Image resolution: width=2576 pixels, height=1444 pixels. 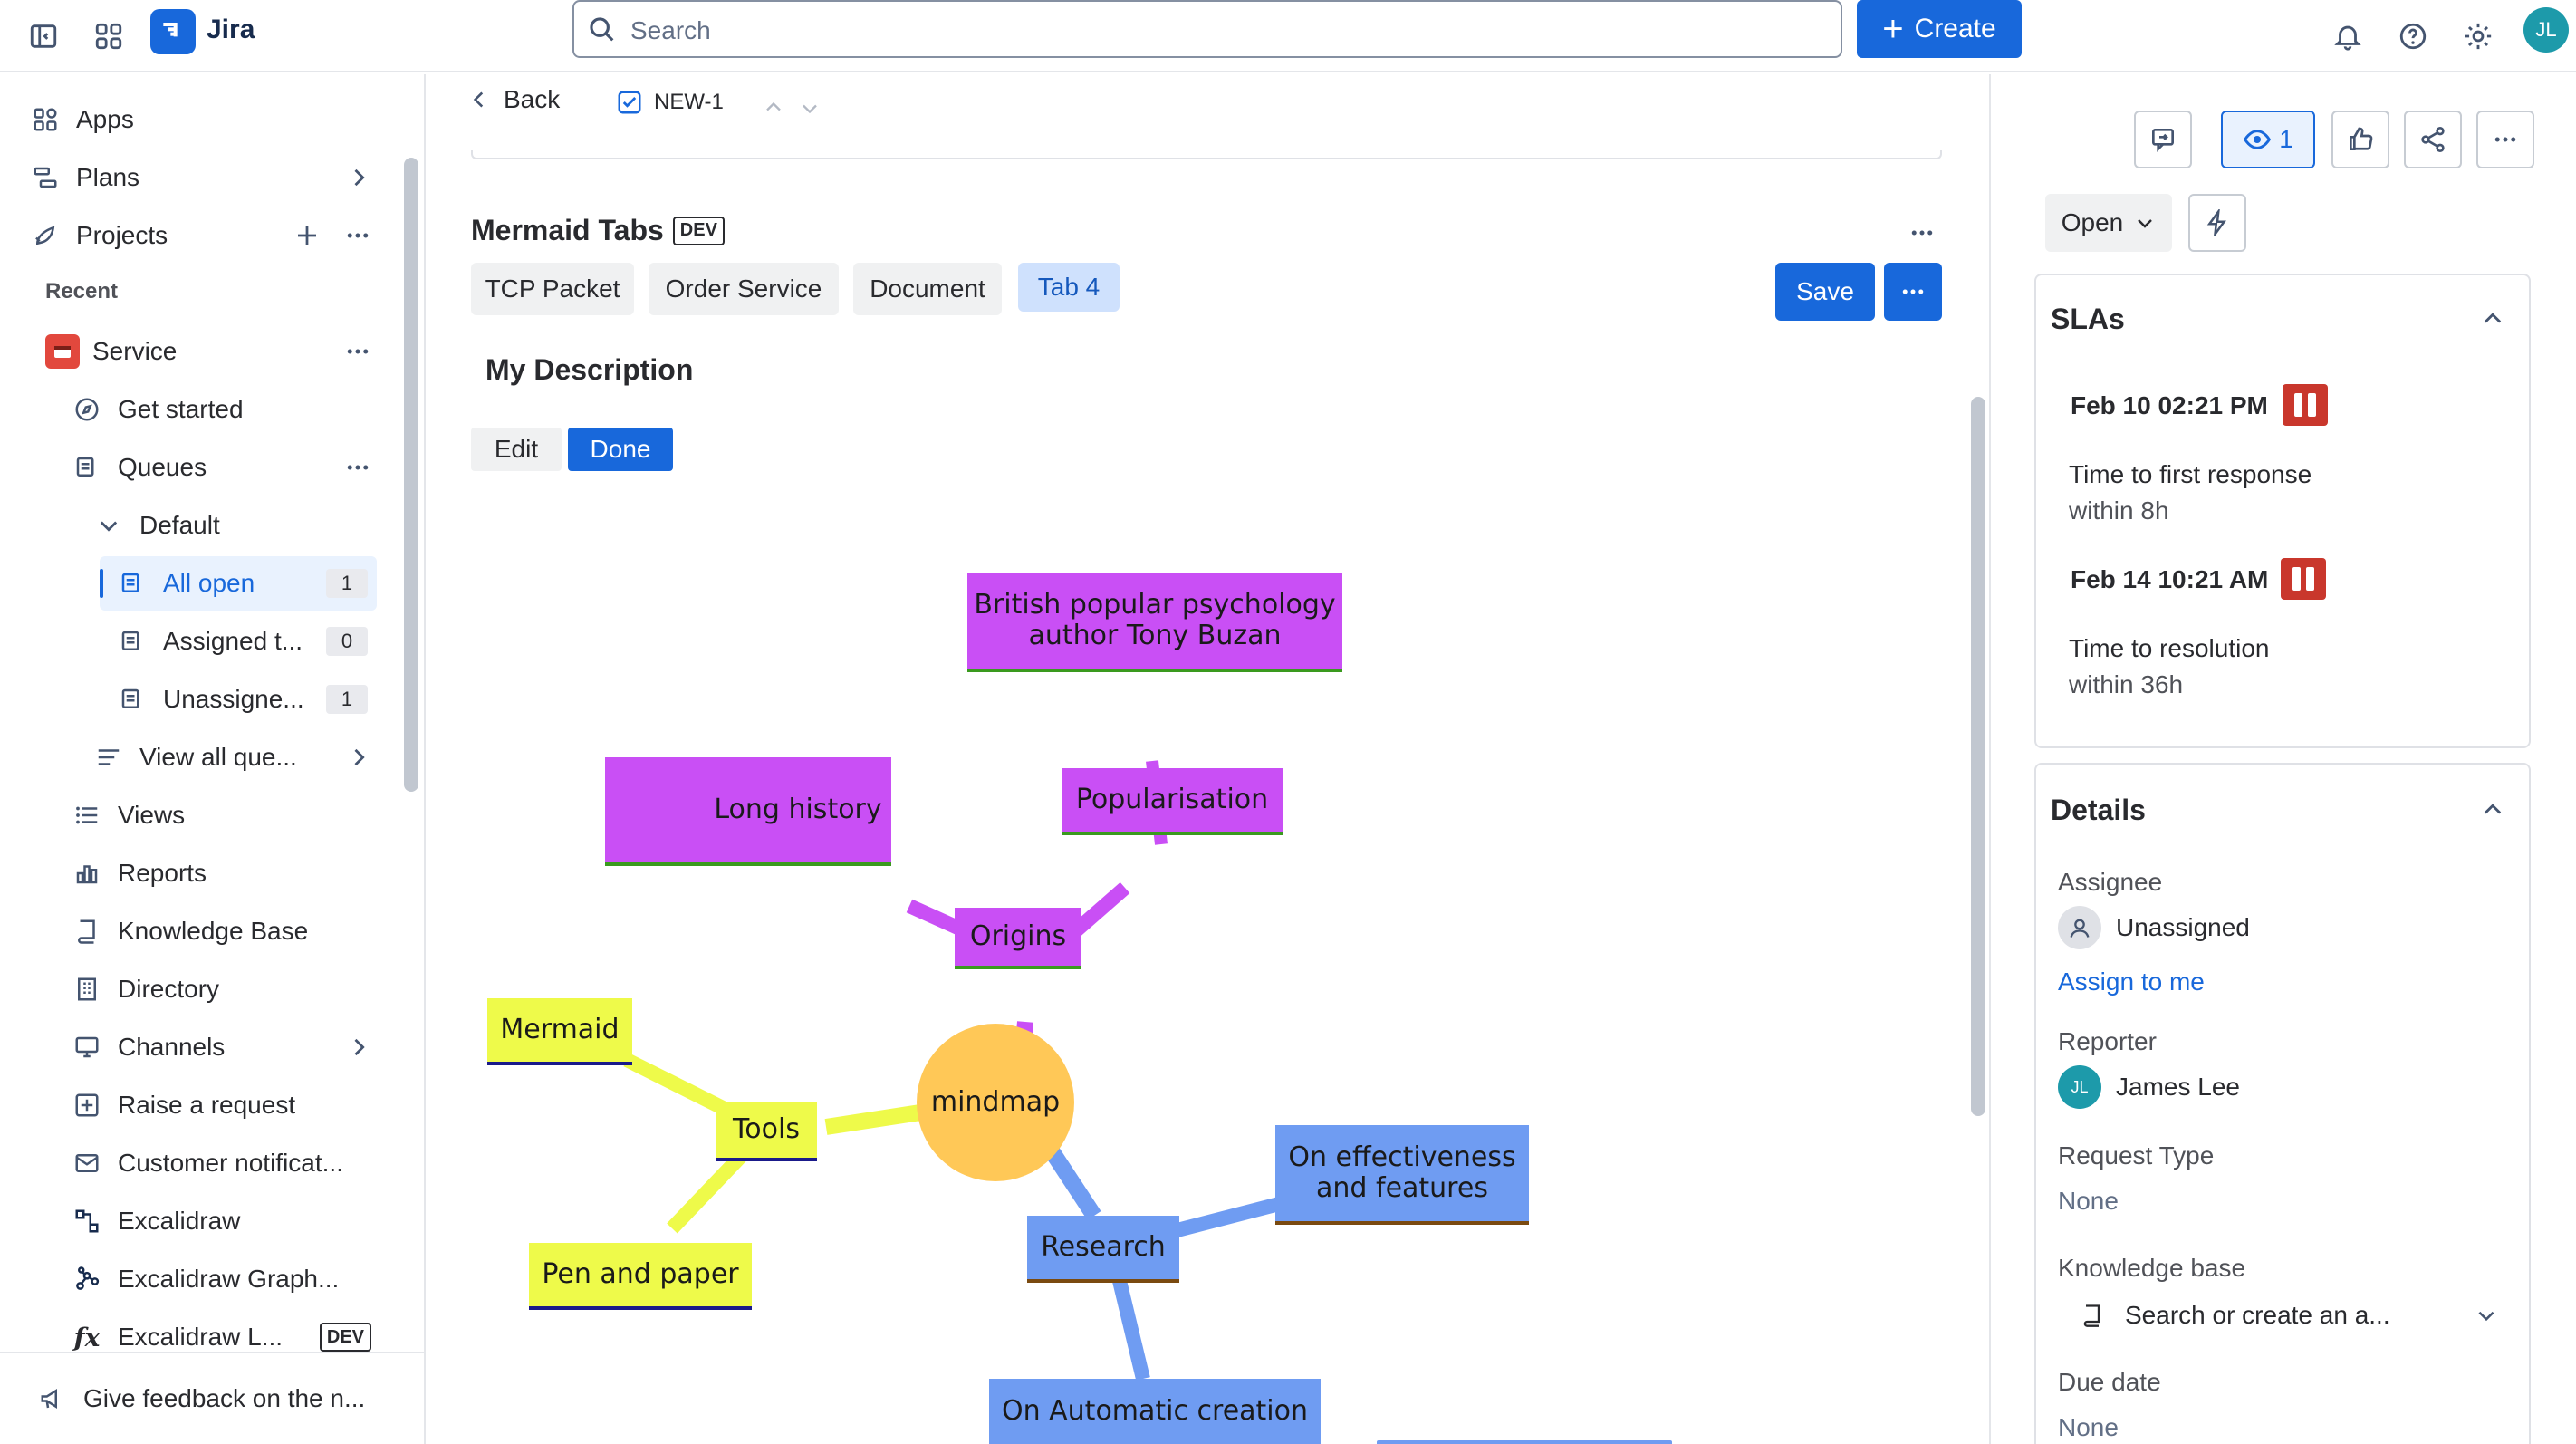 What do you see at coordinates (2486, 1315) in the screenshot?
I see `chevron-down-icon` at bounding box center [2486, 1315].